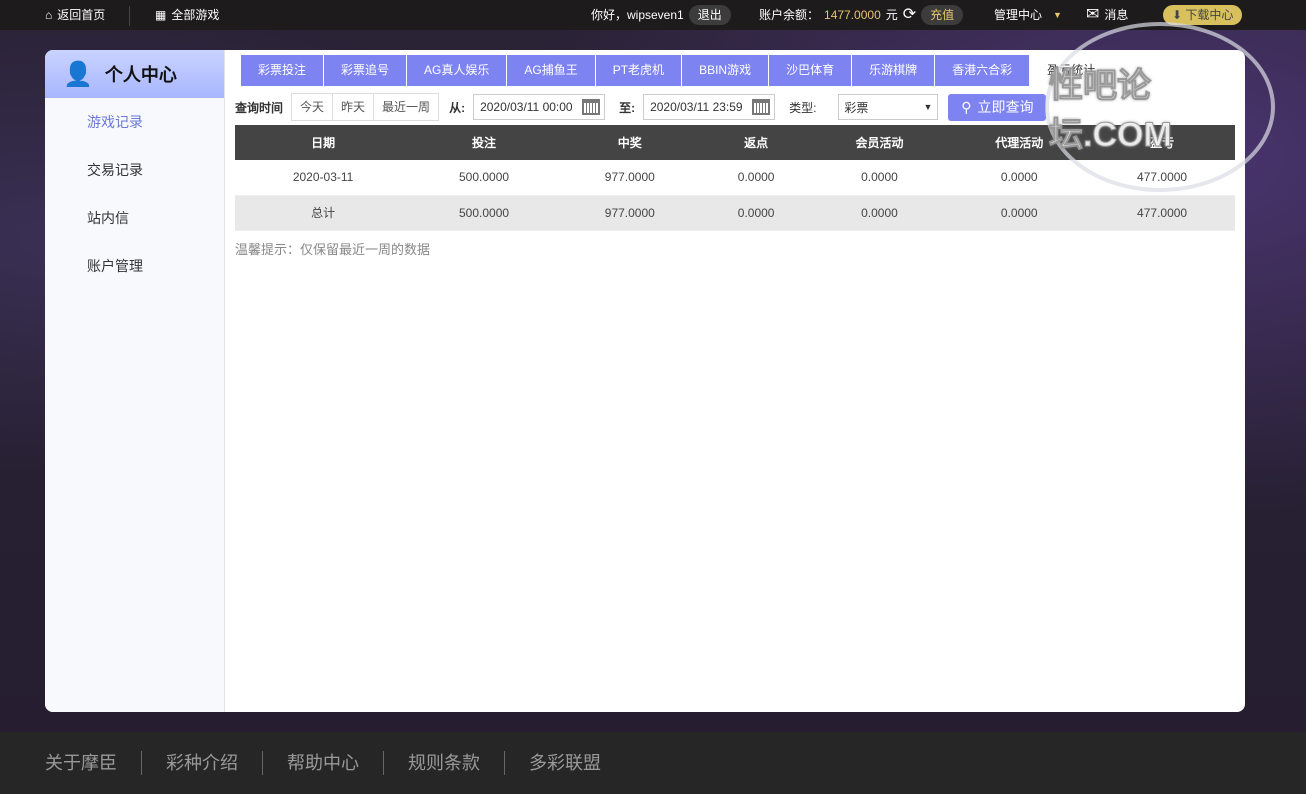 This screenshot has height=794, width=1306. What do you see at coordinates (1019, 142) in the screenshot?
I see `col-agent-activity: 代理活动` at bounding box center [1019, 142].